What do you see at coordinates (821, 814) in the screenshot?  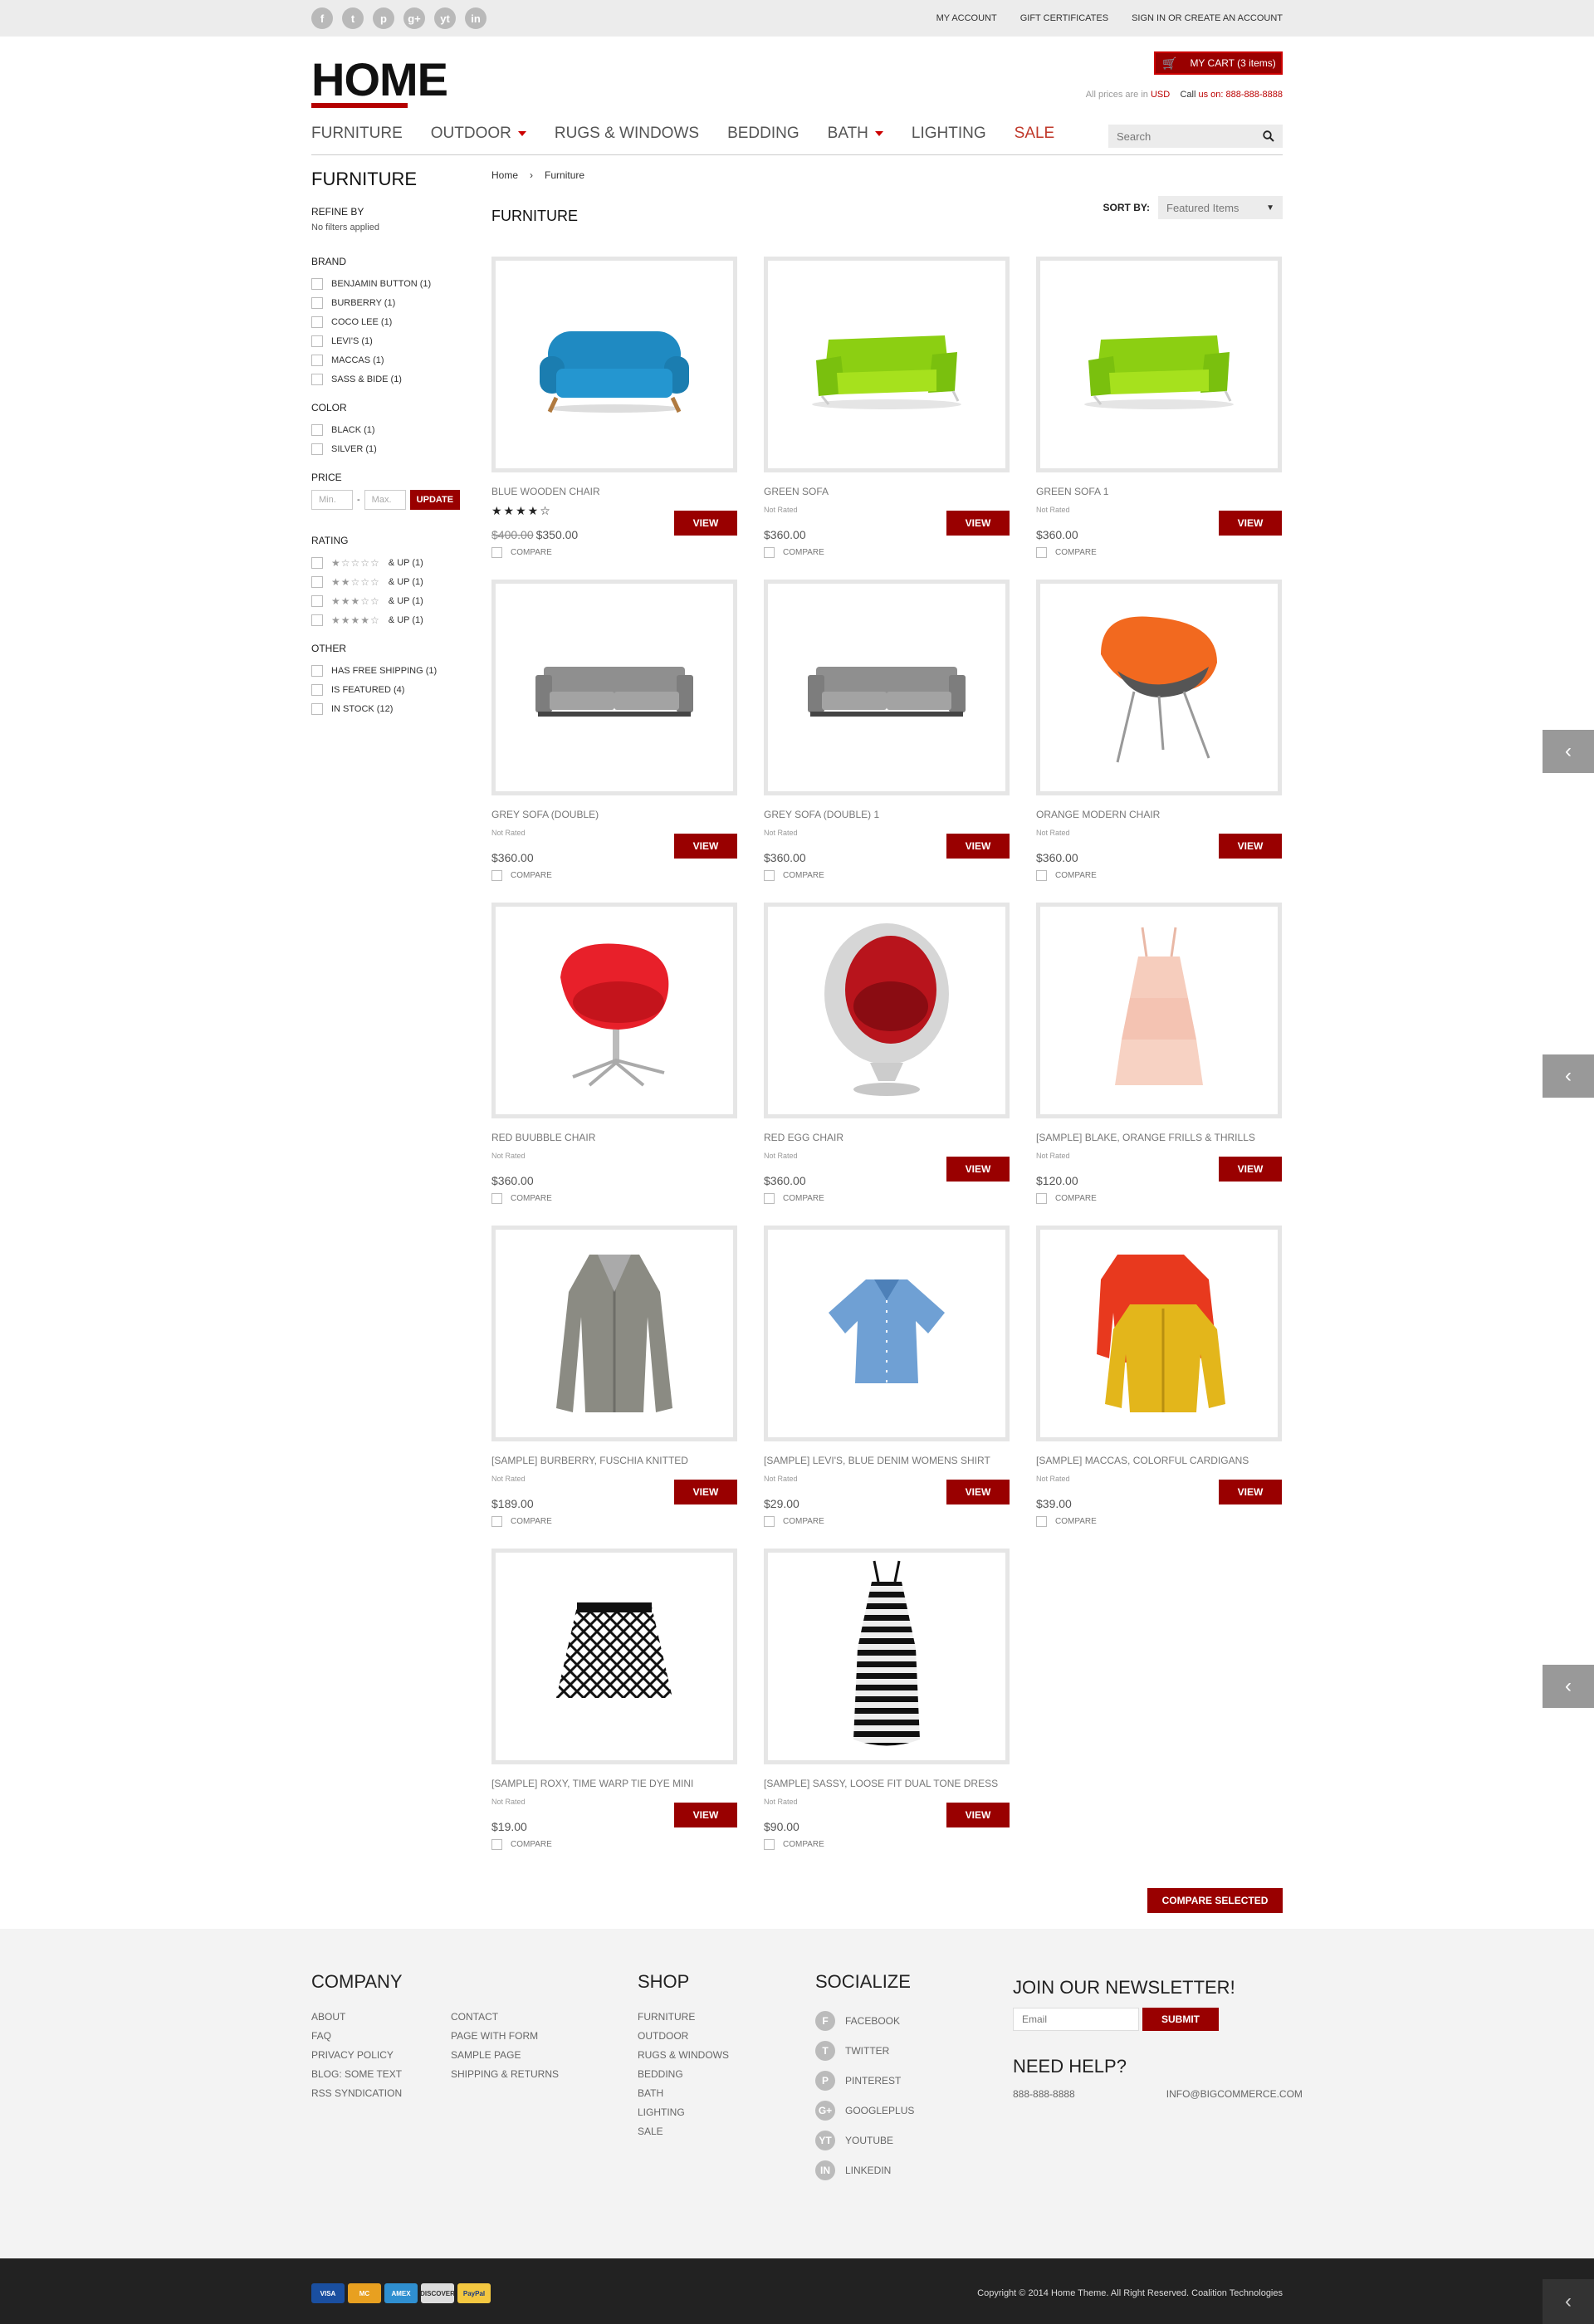 I see `product-name: GREY SOFA (DOUBLE) 1` at bounding box center [821, 814].